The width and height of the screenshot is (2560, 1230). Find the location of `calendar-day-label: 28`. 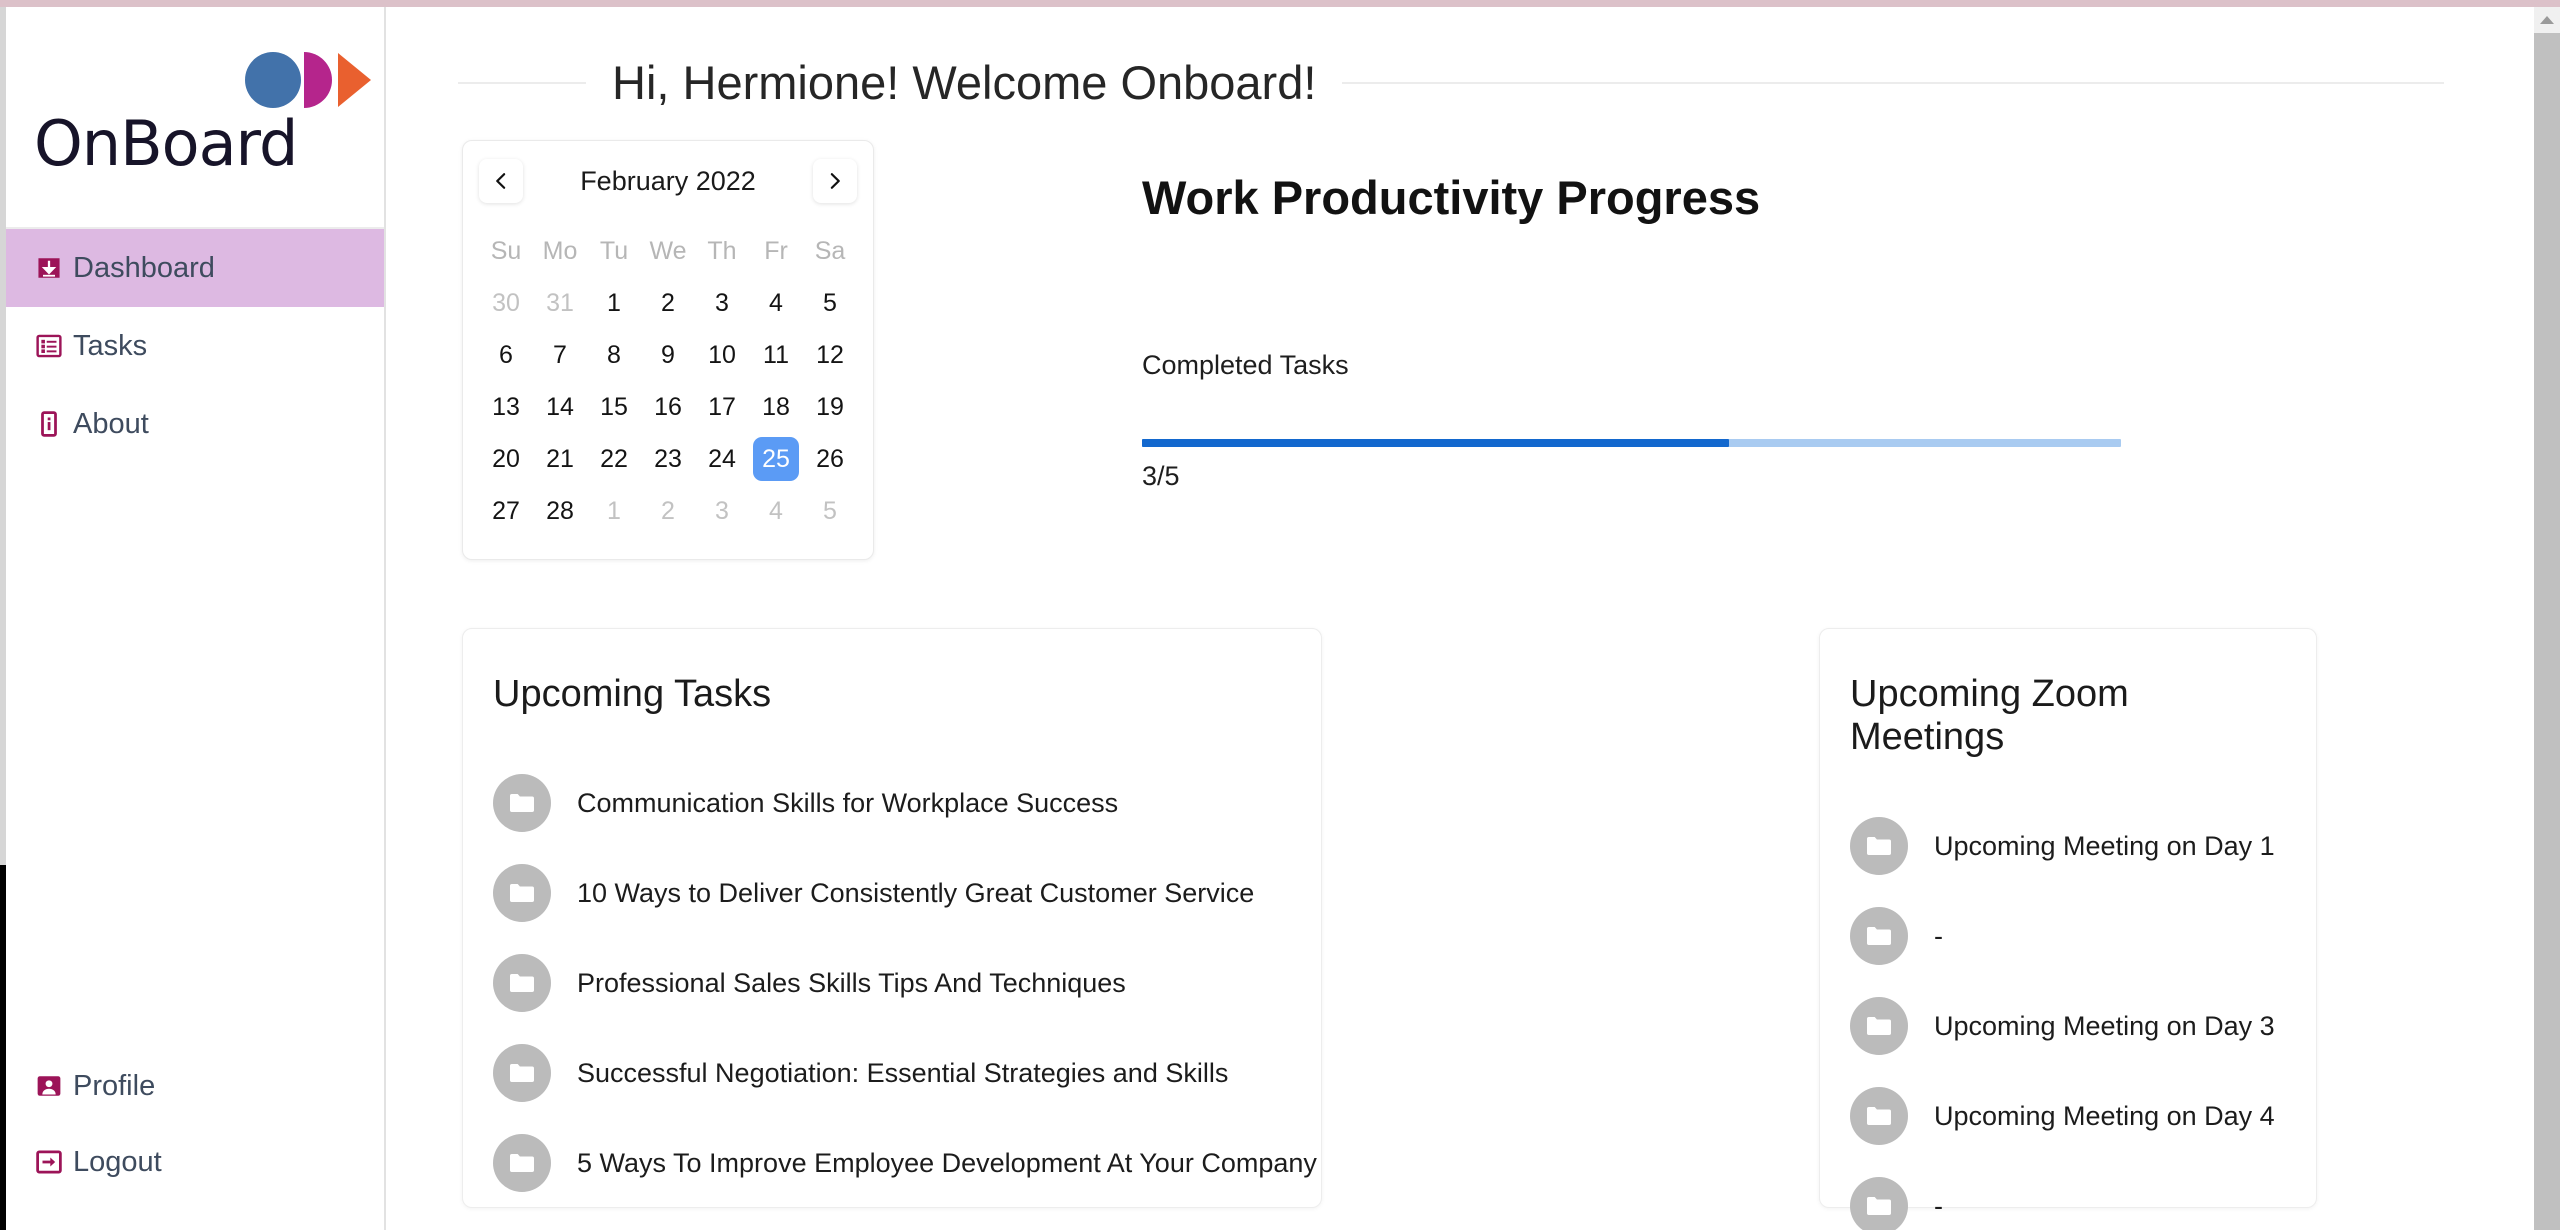

calendar-day-label: 28 is located at coordinates (560, 510).